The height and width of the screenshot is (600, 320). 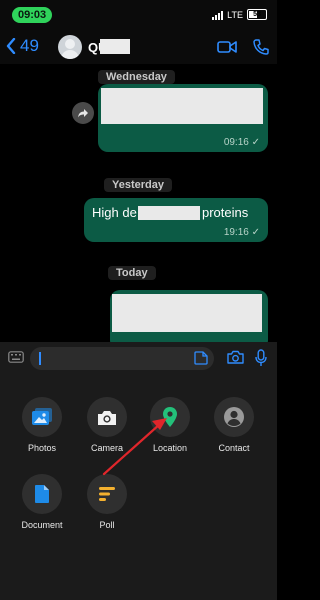 What do you see at coordinates (138, 185) in the screenshot?
I see `day-divider: Yesterday` at bounding box center [138, 185].